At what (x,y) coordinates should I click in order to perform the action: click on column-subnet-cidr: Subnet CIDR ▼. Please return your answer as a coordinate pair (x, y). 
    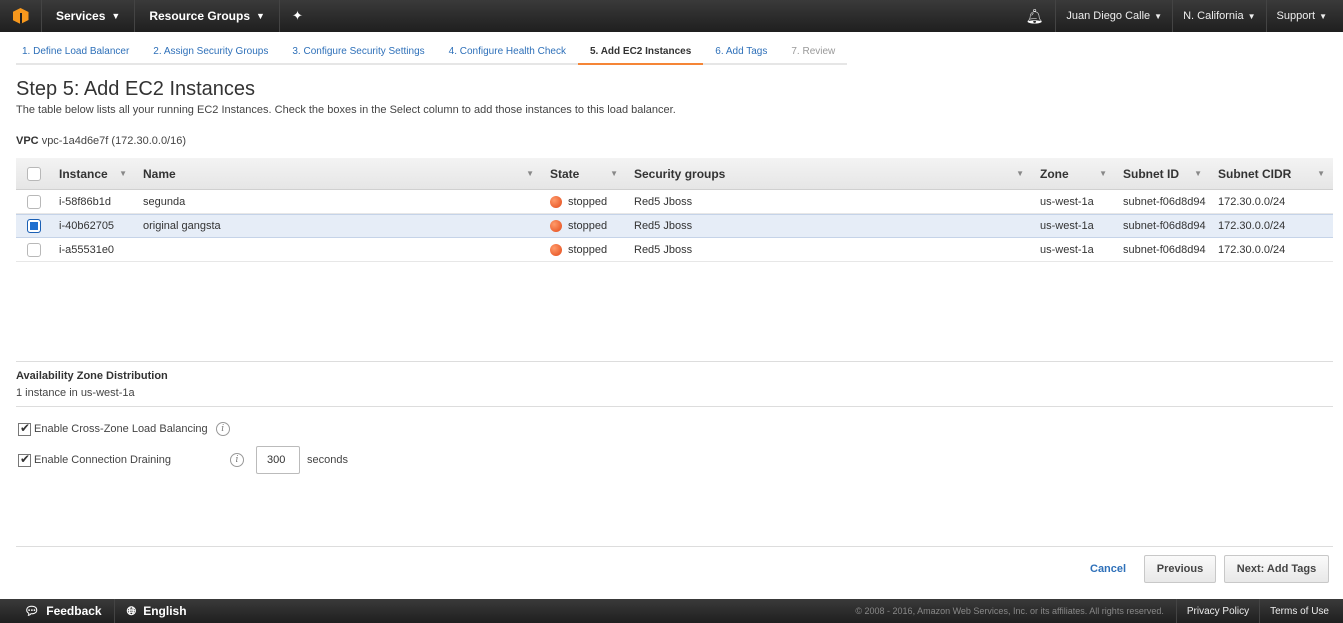
    Looking at the image, I should click on (1271, 173).